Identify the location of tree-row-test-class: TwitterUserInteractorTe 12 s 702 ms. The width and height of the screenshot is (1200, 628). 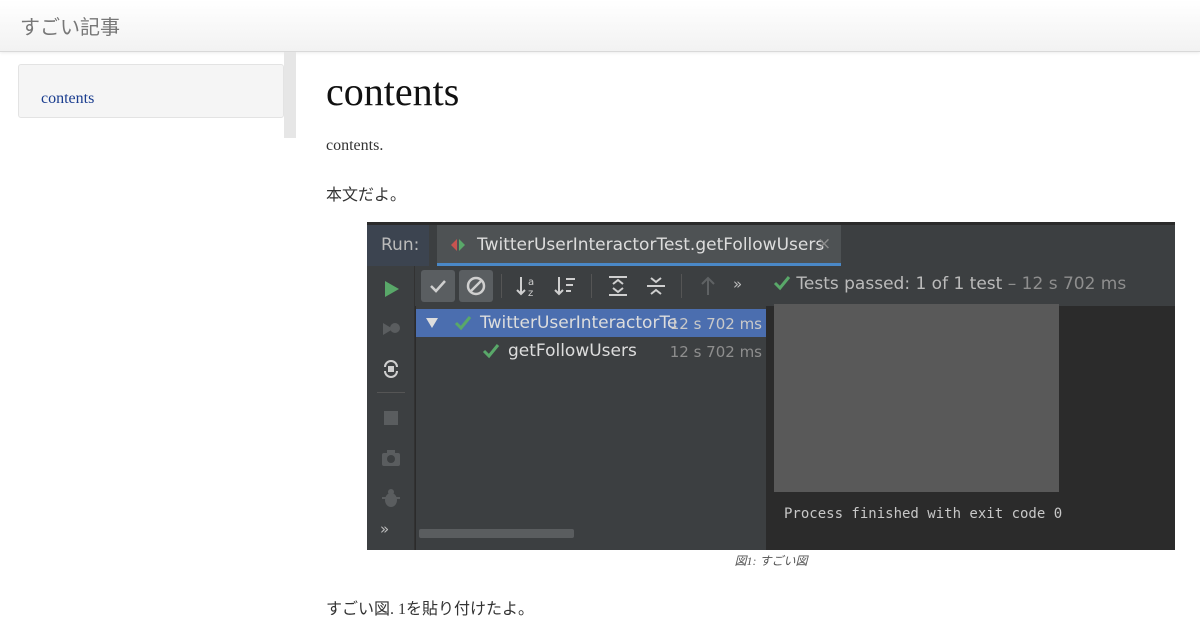
(591, 323).